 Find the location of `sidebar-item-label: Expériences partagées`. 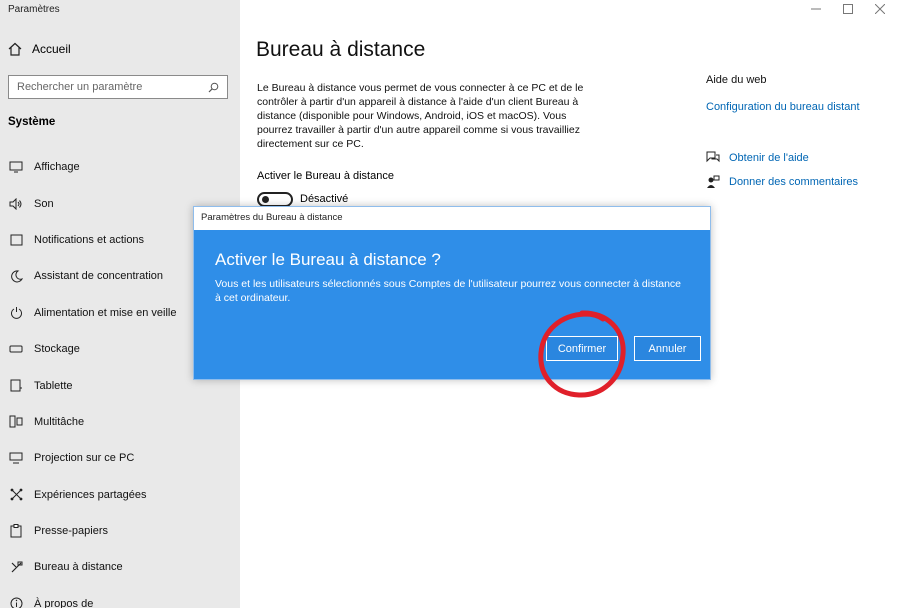

sidebar-item-label: Expériences partagées is located at coordinates (90, 494).